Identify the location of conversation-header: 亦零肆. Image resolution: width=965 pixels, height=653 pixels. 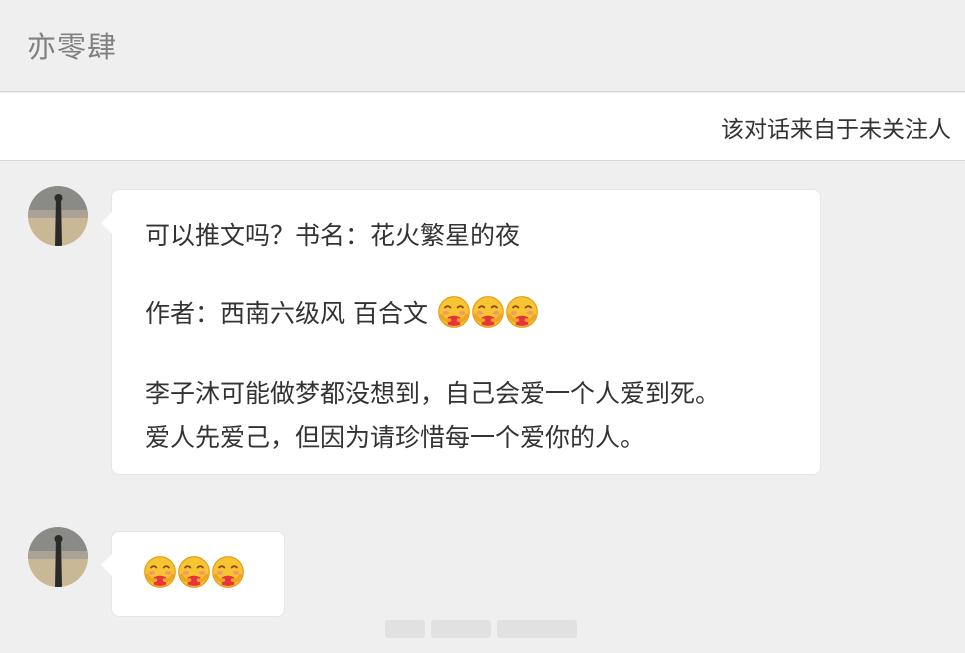
(482, 46).